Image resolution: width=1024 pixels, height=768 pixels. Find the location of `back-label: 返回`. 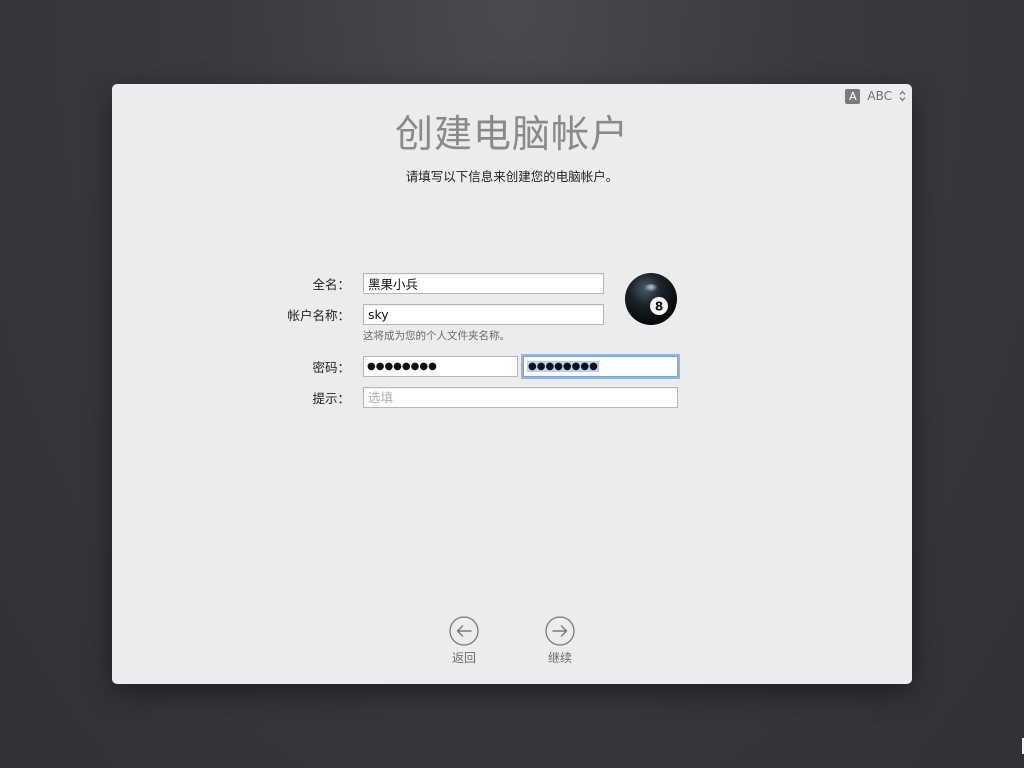

back-label: 返回 is located at coordinates (463, 658).